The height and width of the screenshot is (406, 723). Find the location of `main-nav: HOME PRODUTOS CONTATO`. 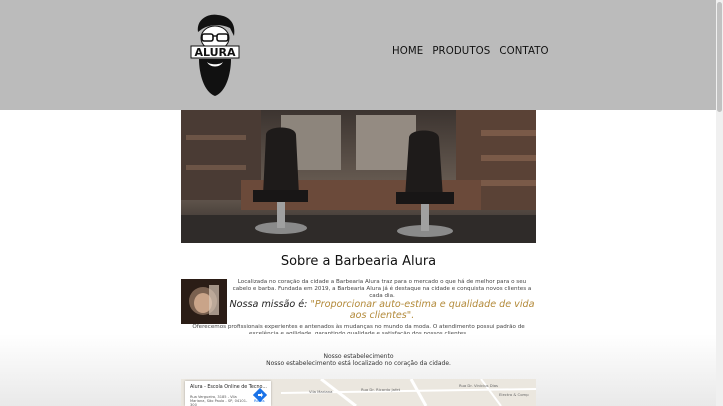

main-nav: HOME PRODUTOS CONTATO is located at coordinates (470, 51).